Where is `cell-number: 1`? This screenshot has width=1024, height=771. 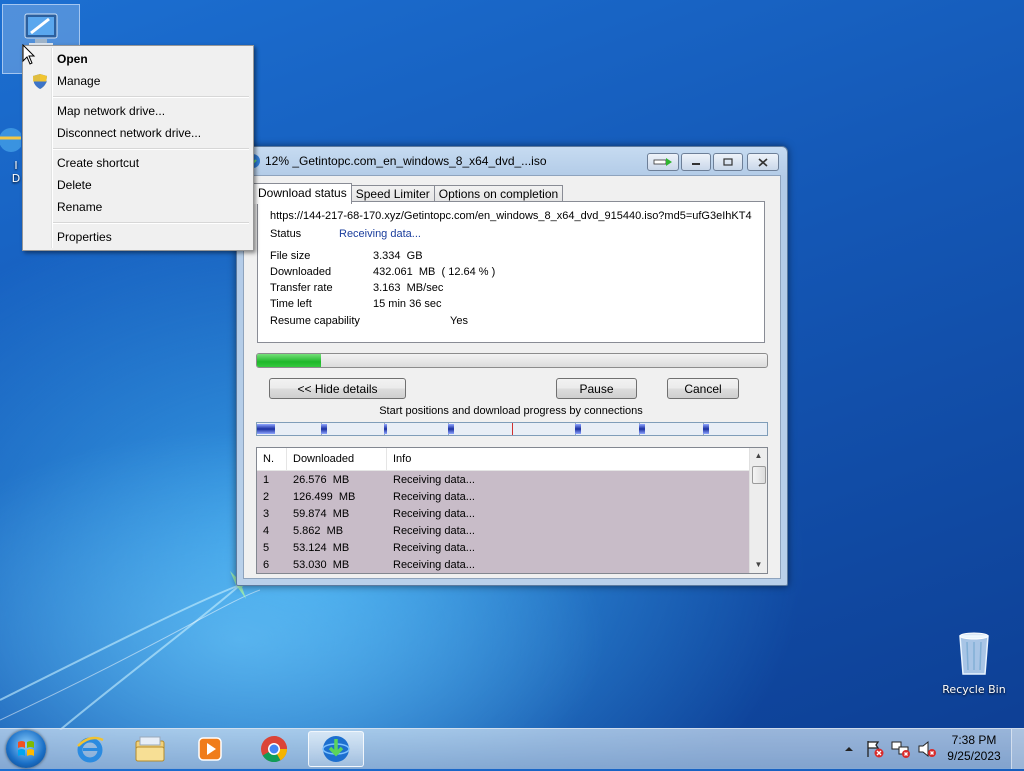
cell-number: 1 is located at coordinates (266, 480).